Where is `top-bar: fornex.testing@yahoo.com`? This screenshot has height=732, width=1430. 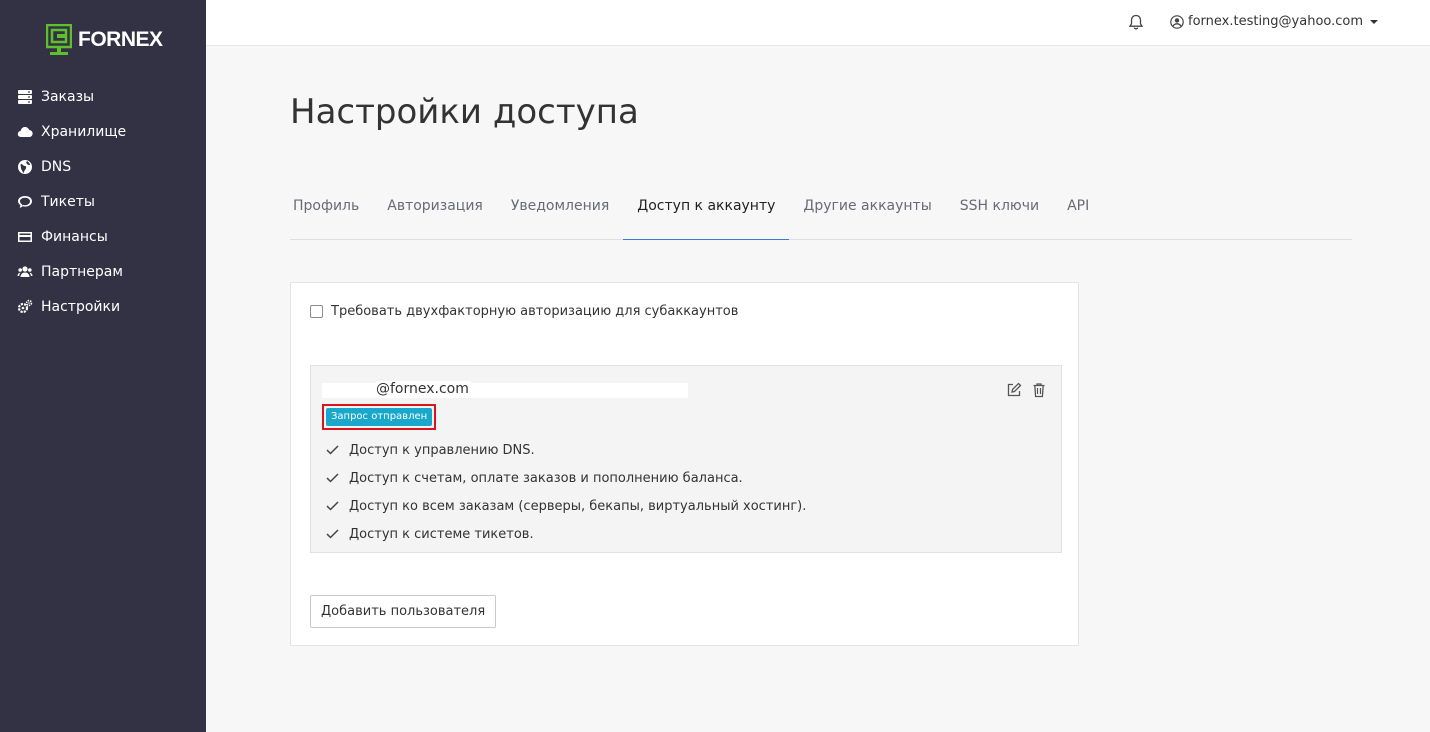
top-bar: fornex.testing@yahoo.com is located at coordinates (818, 23).